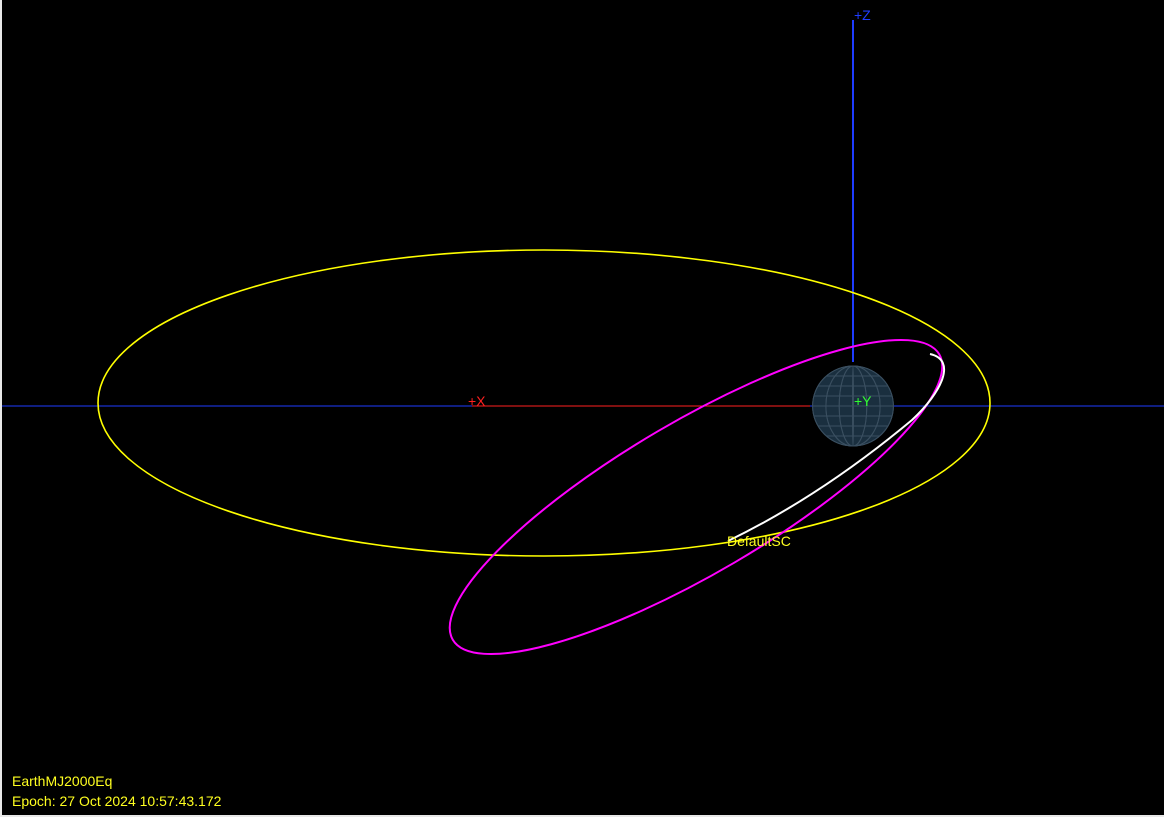  Describe the element at coordinates (862, 15) in the screenshot. I see `z-axis-label: +Z` at that location.